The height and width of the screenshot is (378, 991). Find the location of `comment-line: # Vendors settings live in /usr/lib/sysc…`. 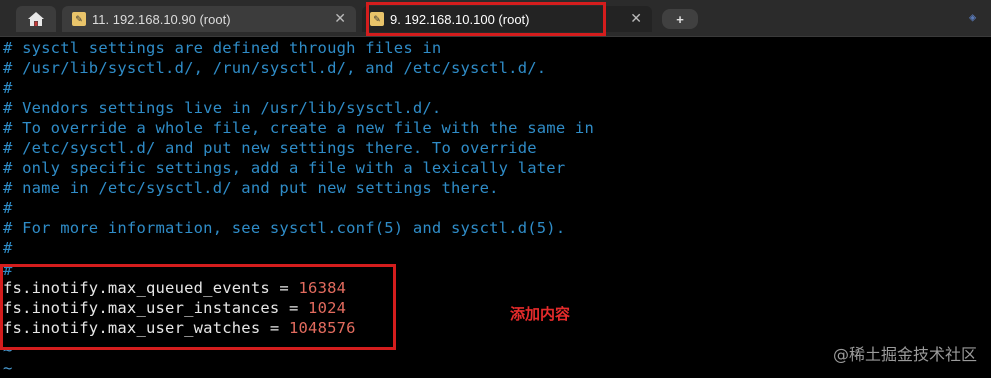

comment-line: # Vendors settings live in /usr/lib/sysc… is located at coordinates (222, 108).